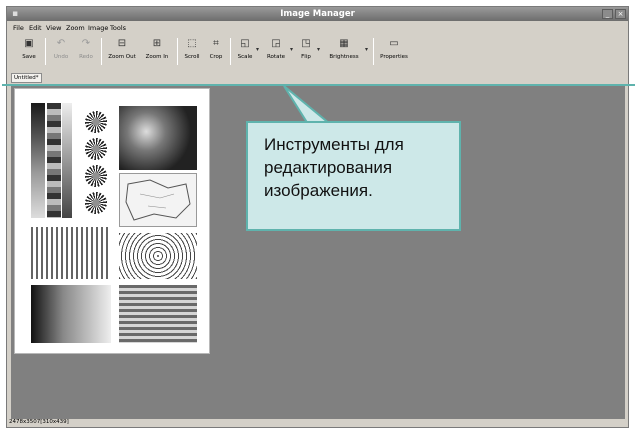 The width and height of the screenshot is (635, 430). Describe the element at coordinates (318, 190) in the screenshot. I see `callout-line-3: изображения.` at that location.